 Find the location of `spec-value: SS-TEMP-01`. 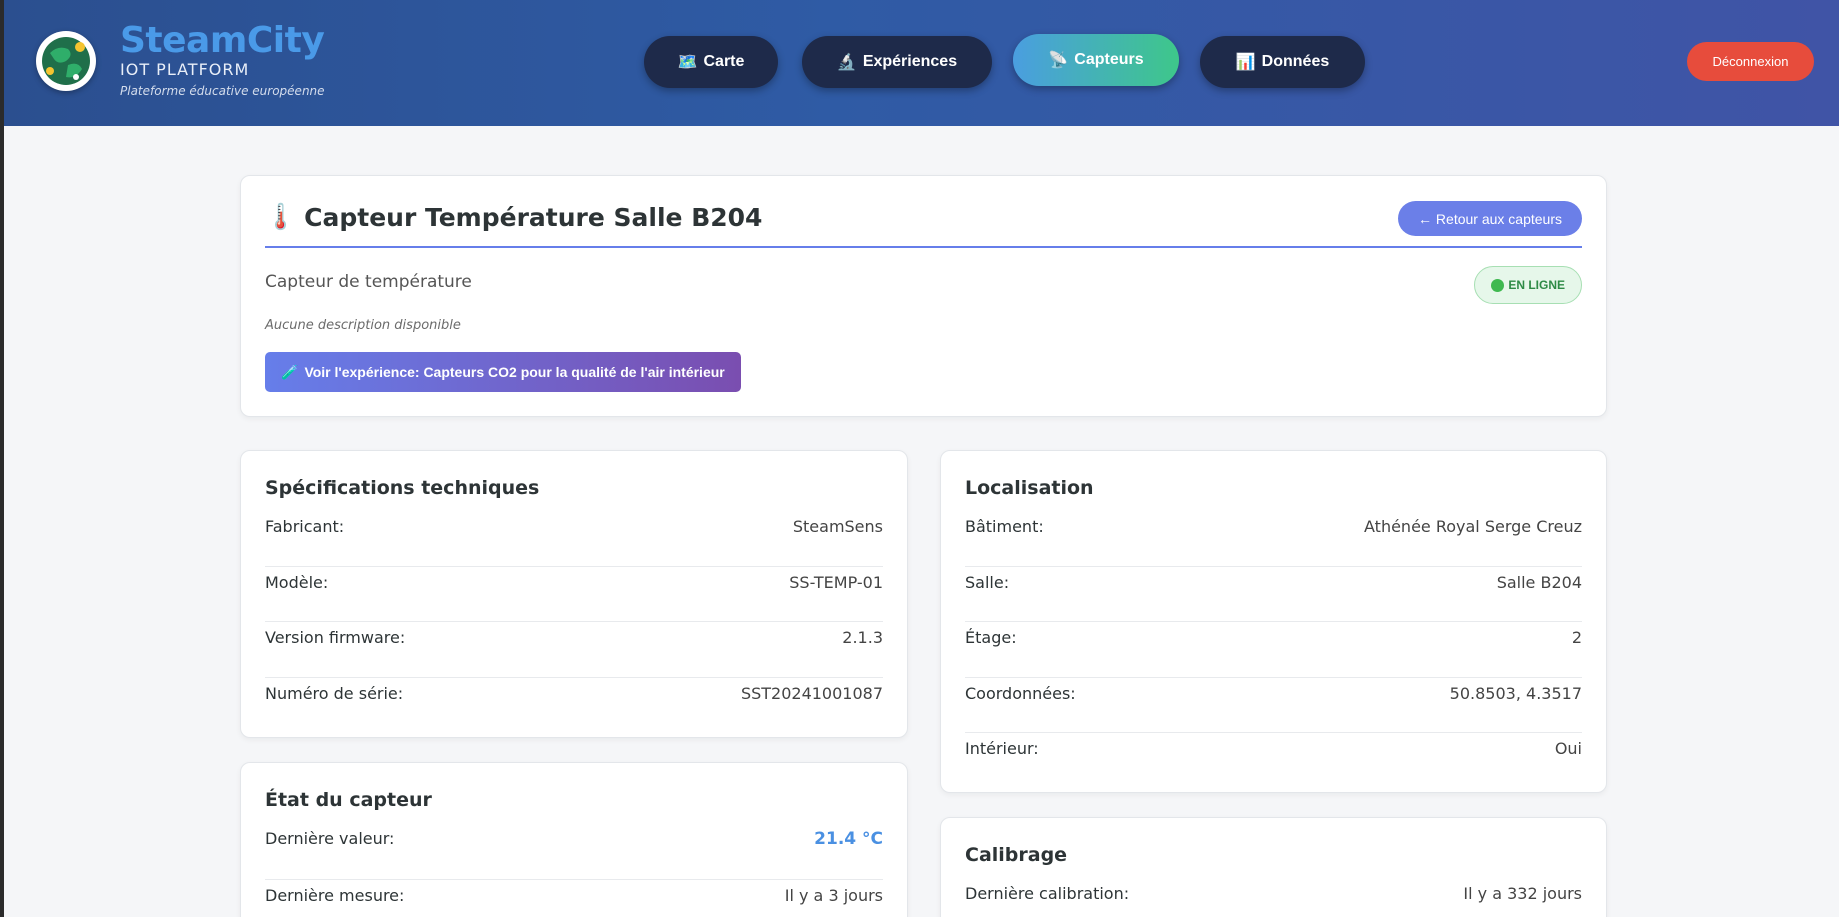

spec-value: SS-TEMP-01 is located at coordinates (836, 582).